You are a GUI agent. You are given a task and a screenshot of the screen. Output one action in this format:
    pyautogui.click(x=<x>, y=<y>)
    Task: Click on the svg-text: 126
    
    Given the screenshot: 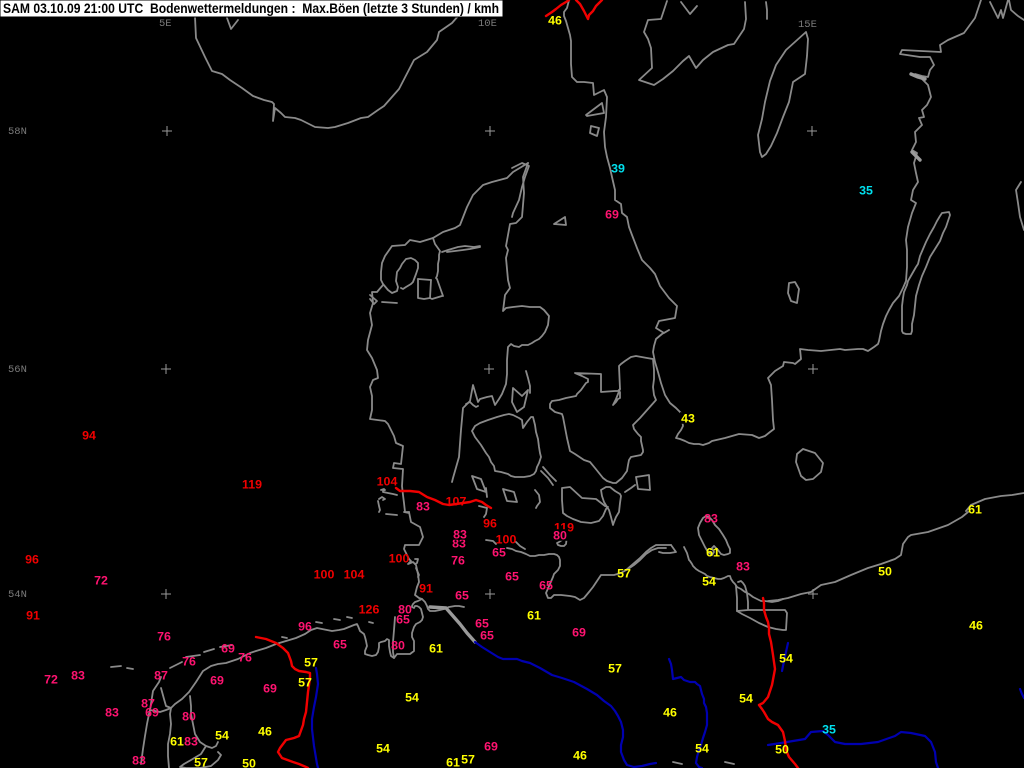 What is the action you would take?
    pyautogui.click(x=369, y=609)
    